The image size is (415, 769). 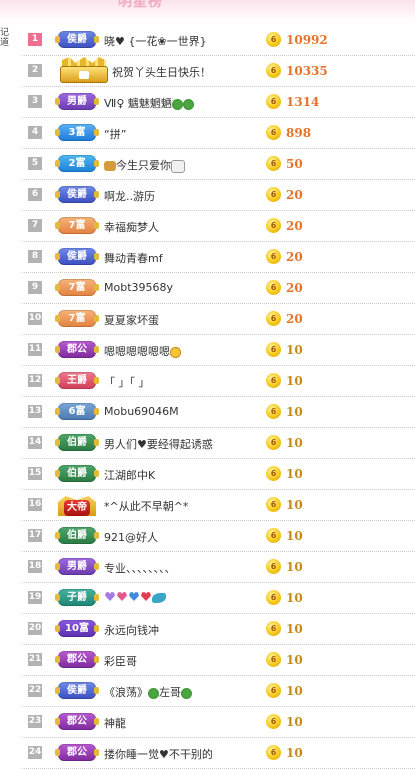 What do you see at coordinates (218, 350) in the screenshot?
I see `list-item: 11 郡公 嗯嗯嗯嗯嗯嗯 6 10` at bounding box center [218, 350].